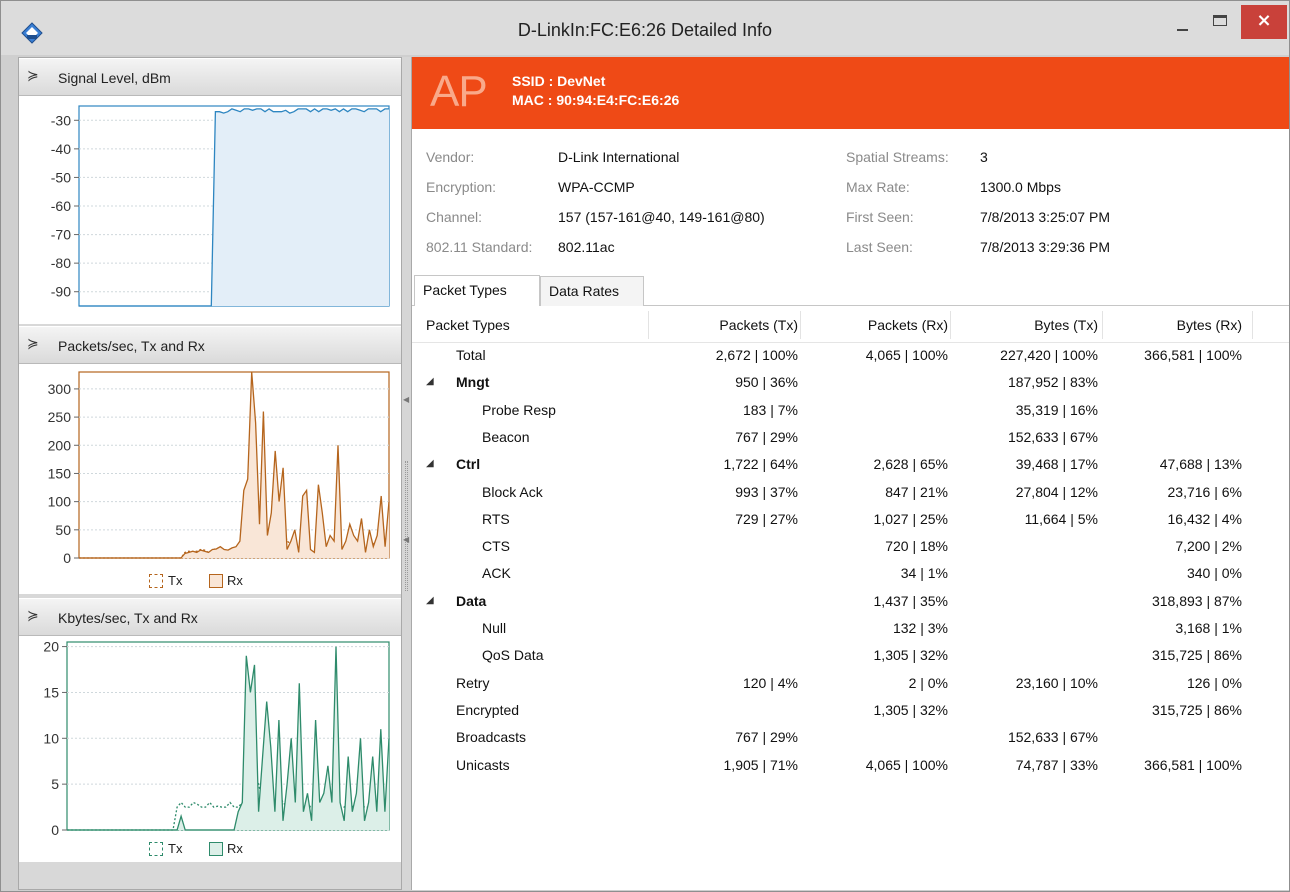 The image size is (1290, 892). What do you see at coordinates (61, 292) in the screenshot?
I see `y-tick-label: -90` at bounding box center [61, 292].